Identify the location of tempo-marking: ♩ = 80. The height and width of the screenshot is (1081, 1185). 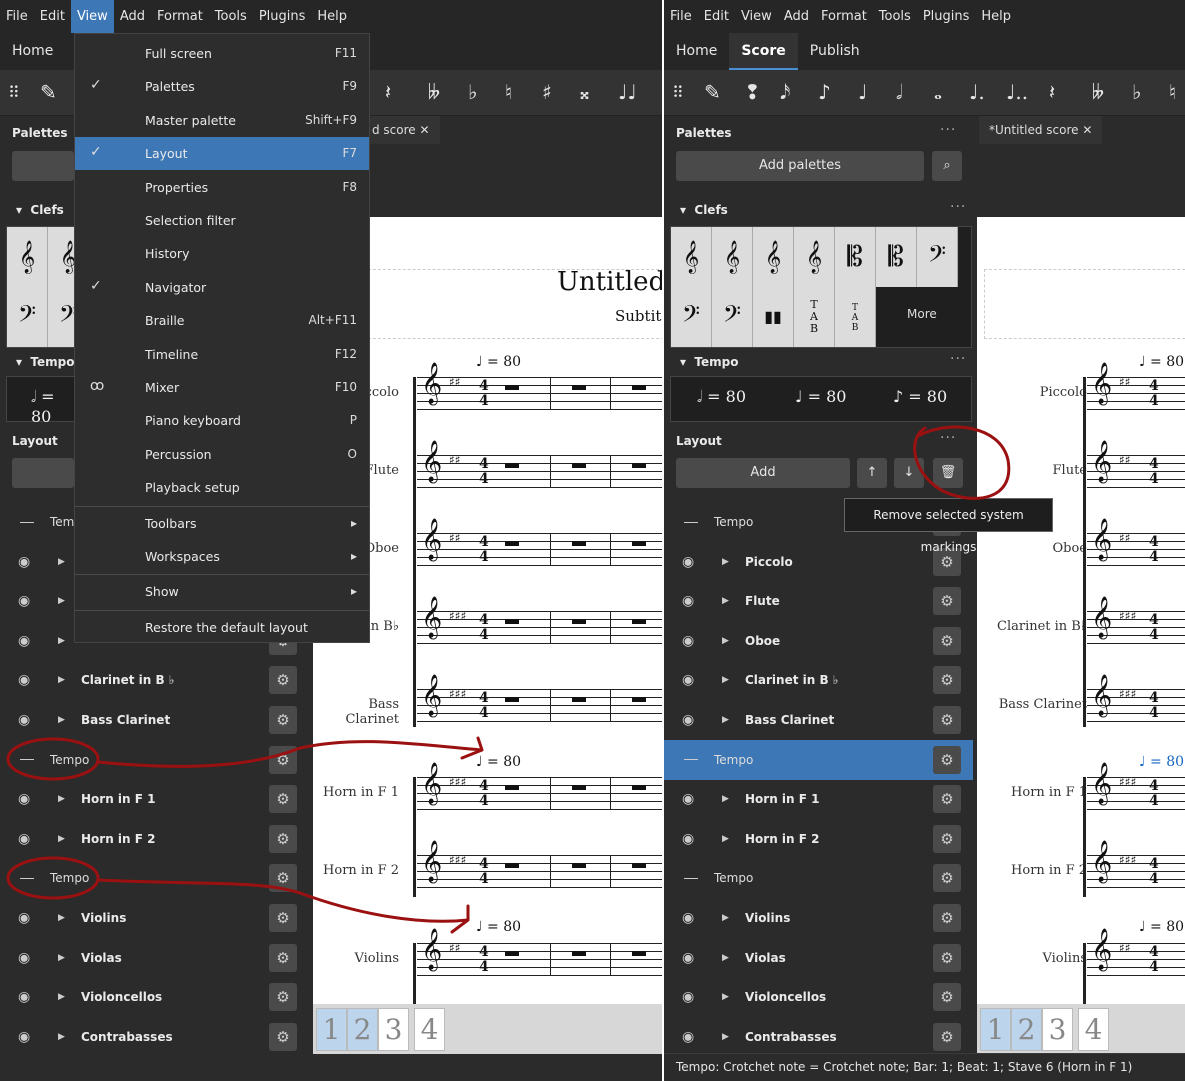
(498, 362).